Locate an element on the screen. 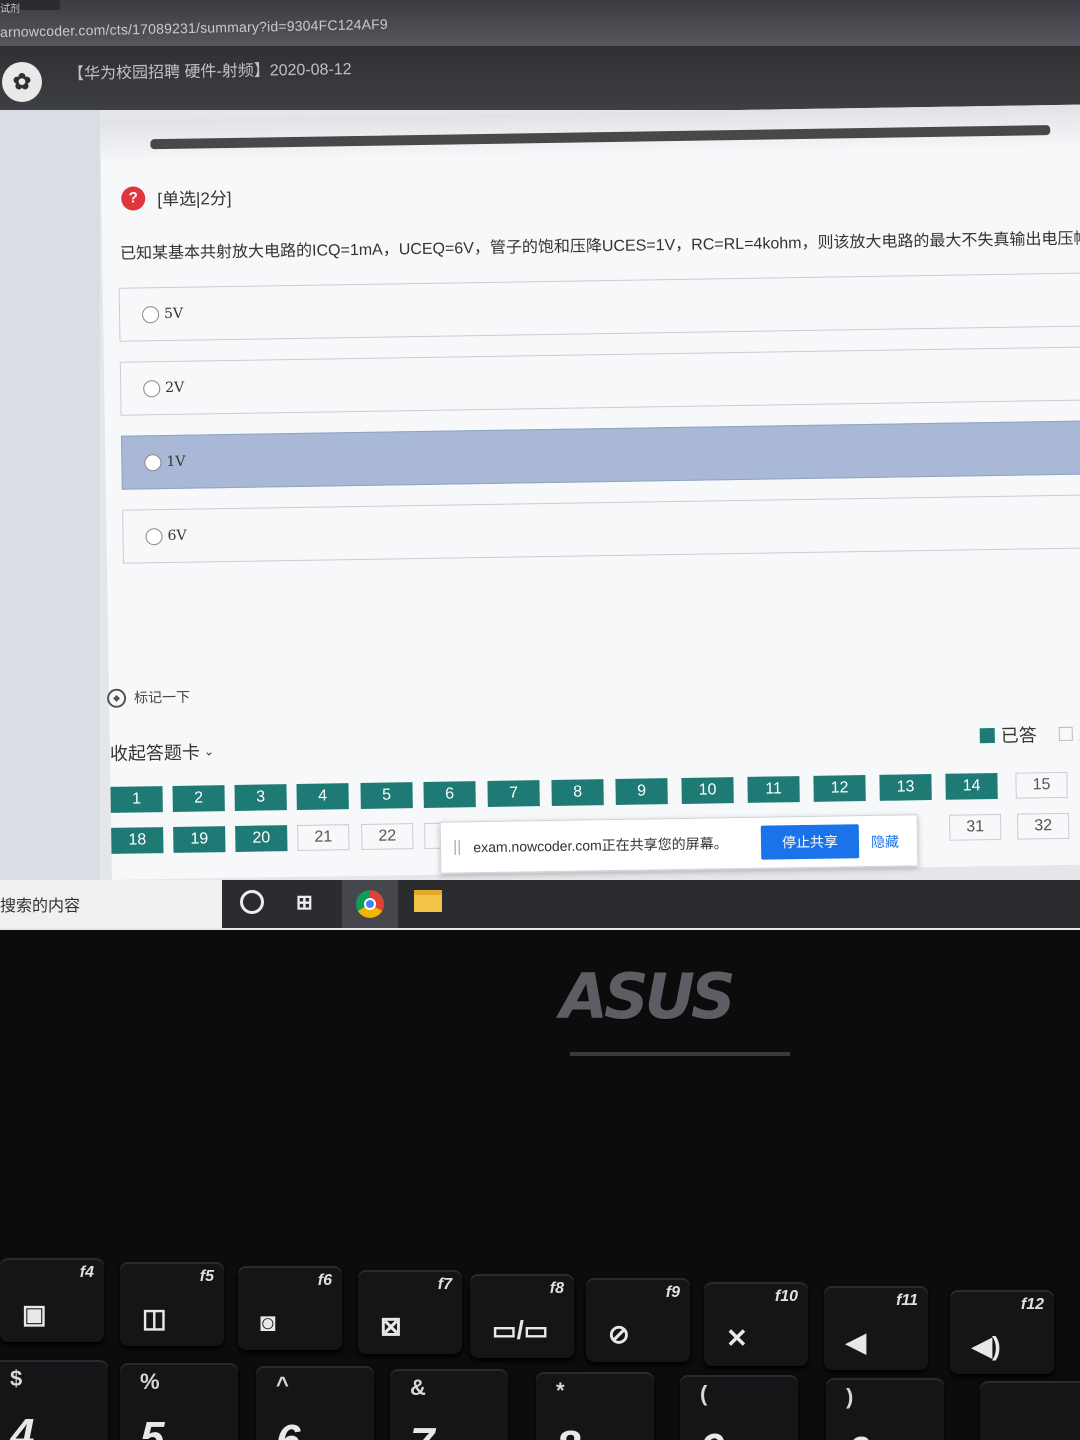 This screenshot has width=1080, height=1440. option-5v: 5V is located at coordinates (599, 307).